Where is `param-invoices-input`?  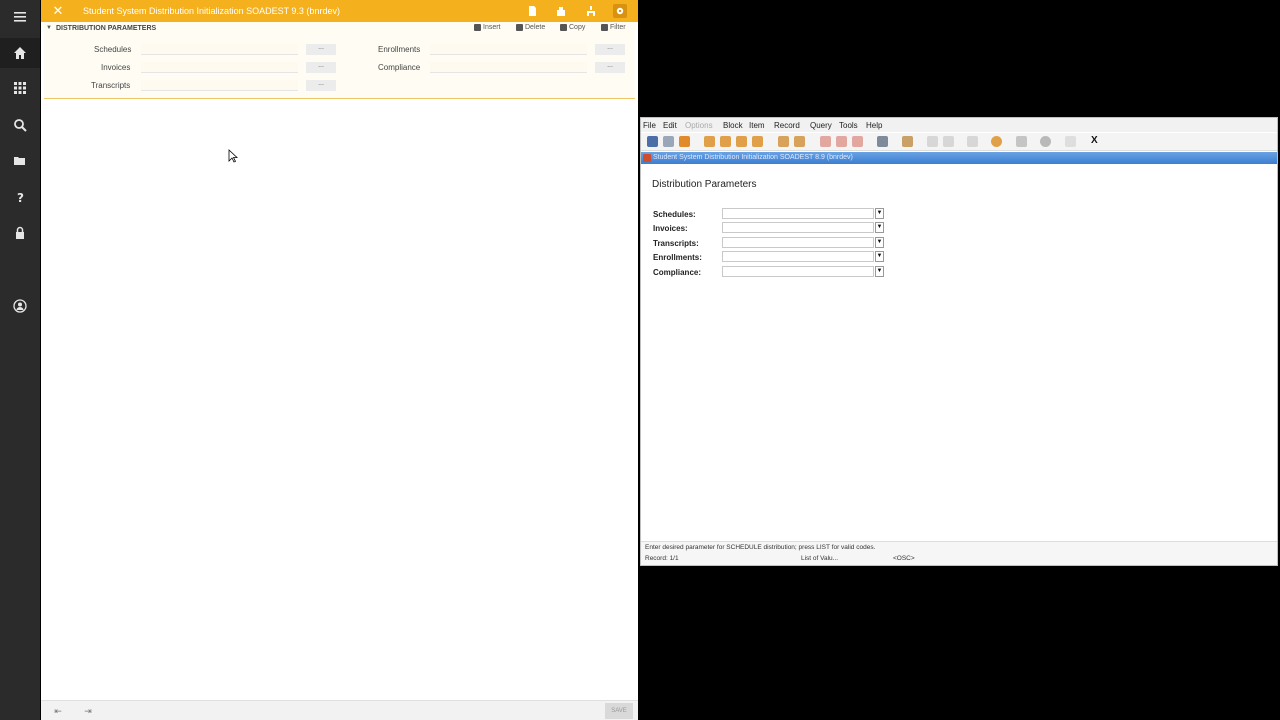 param-invoices-input is located at coordinates (798, 227).